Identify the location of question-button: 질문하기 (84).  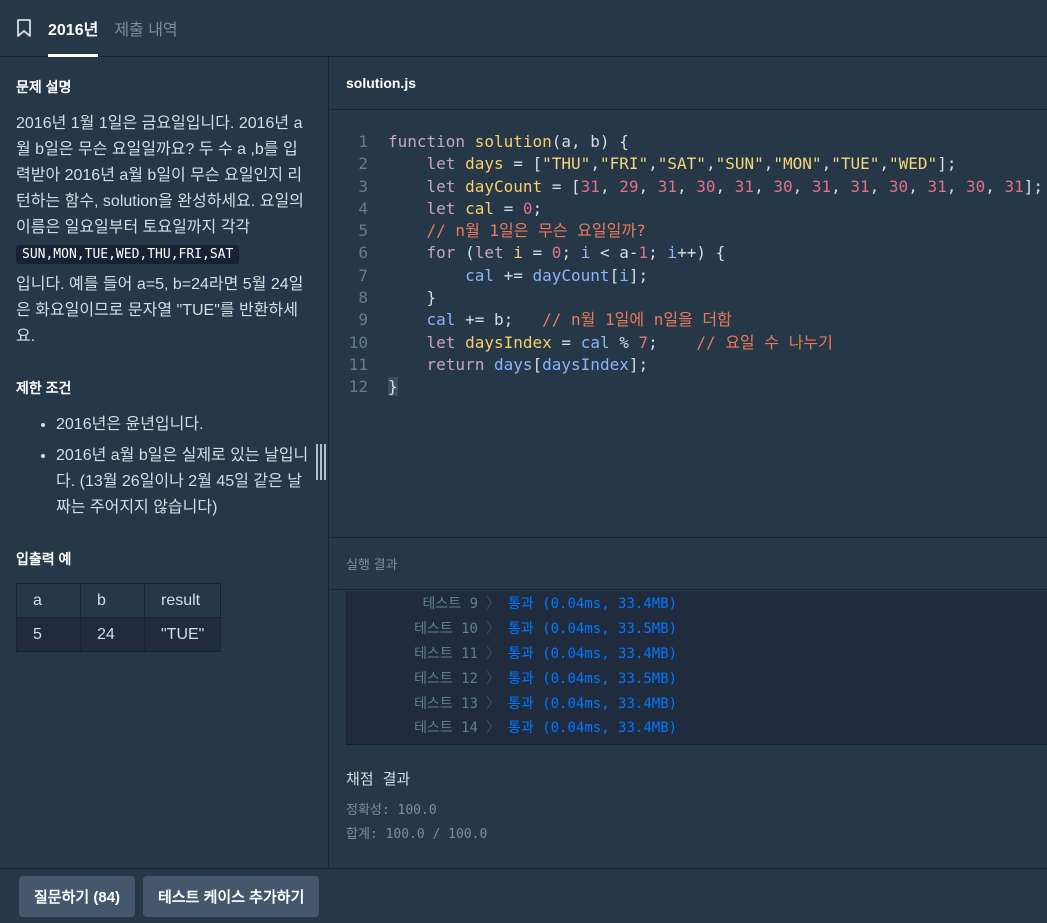
(77, 896).